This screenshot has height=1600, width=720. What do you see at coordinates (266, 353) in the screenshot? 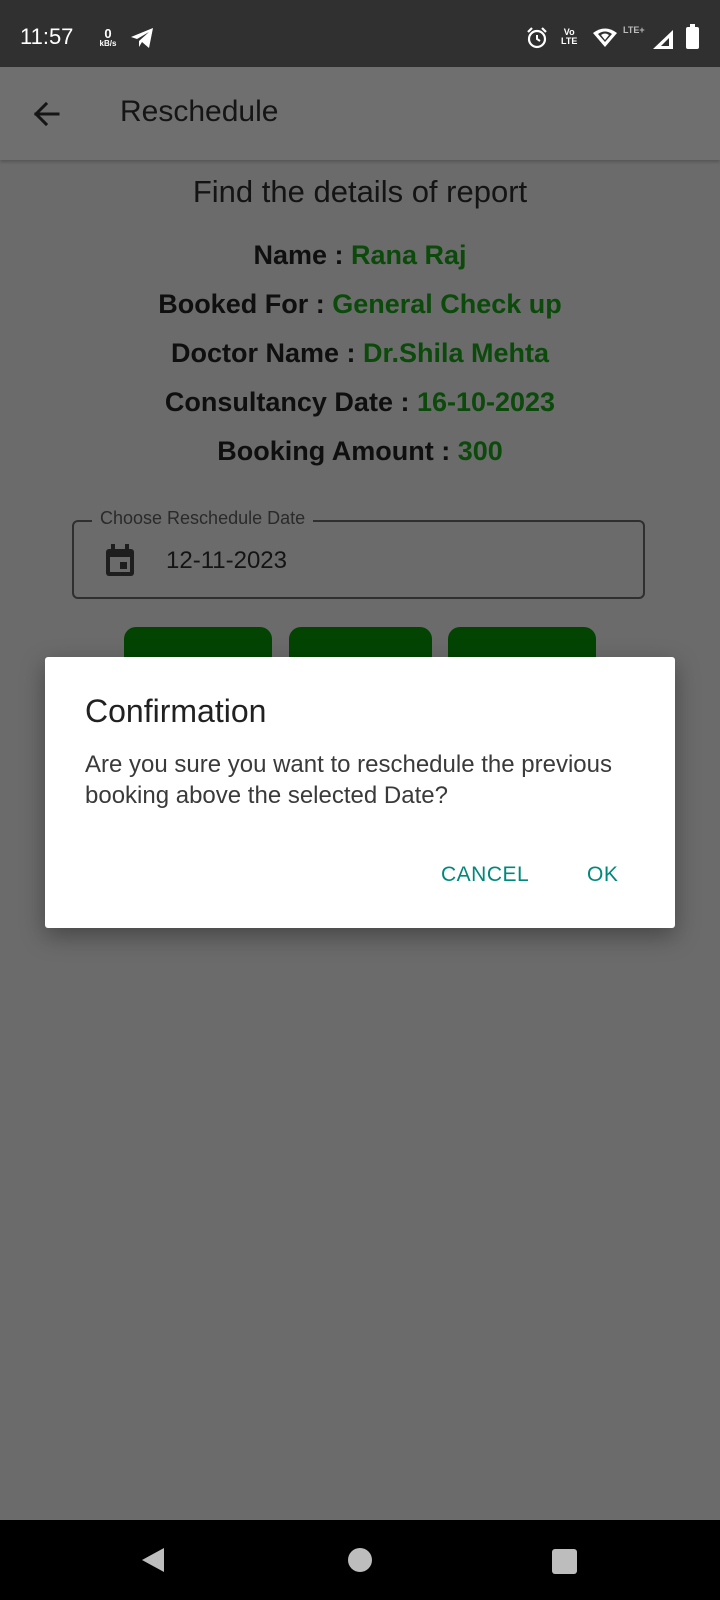
I see `detail-label: Doctor Name :` at bounding box center [266, 353].